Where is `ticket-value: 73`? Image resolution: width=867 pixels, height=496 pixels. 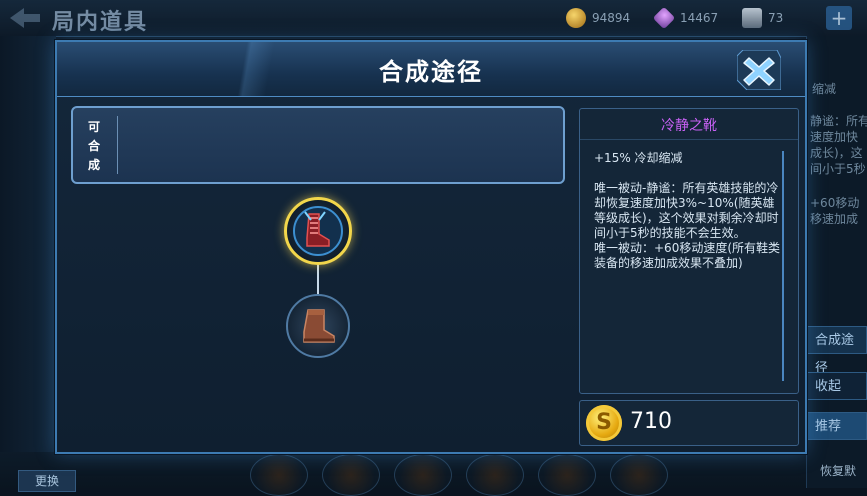 ticket-value: 73 is located at coordinates (776, 18).